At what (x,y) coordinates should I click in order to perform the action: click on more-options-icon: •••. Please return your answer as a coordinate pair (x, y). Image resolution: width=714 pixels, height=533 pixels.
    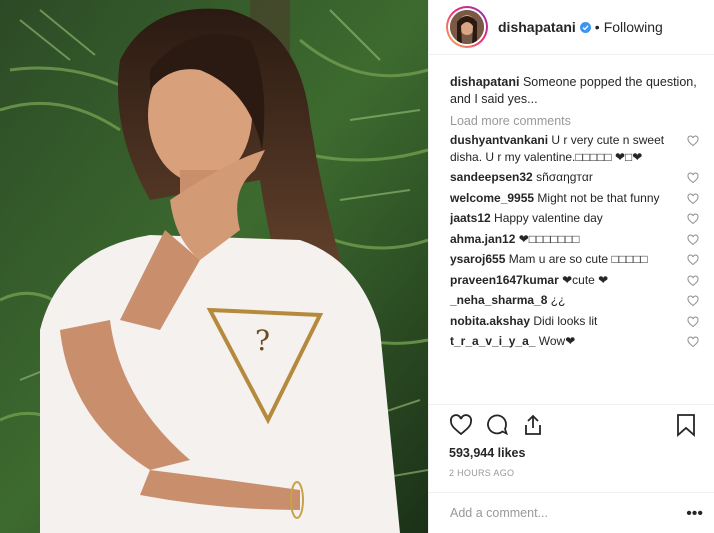
    Looking at the image, I should click on (694, 514).